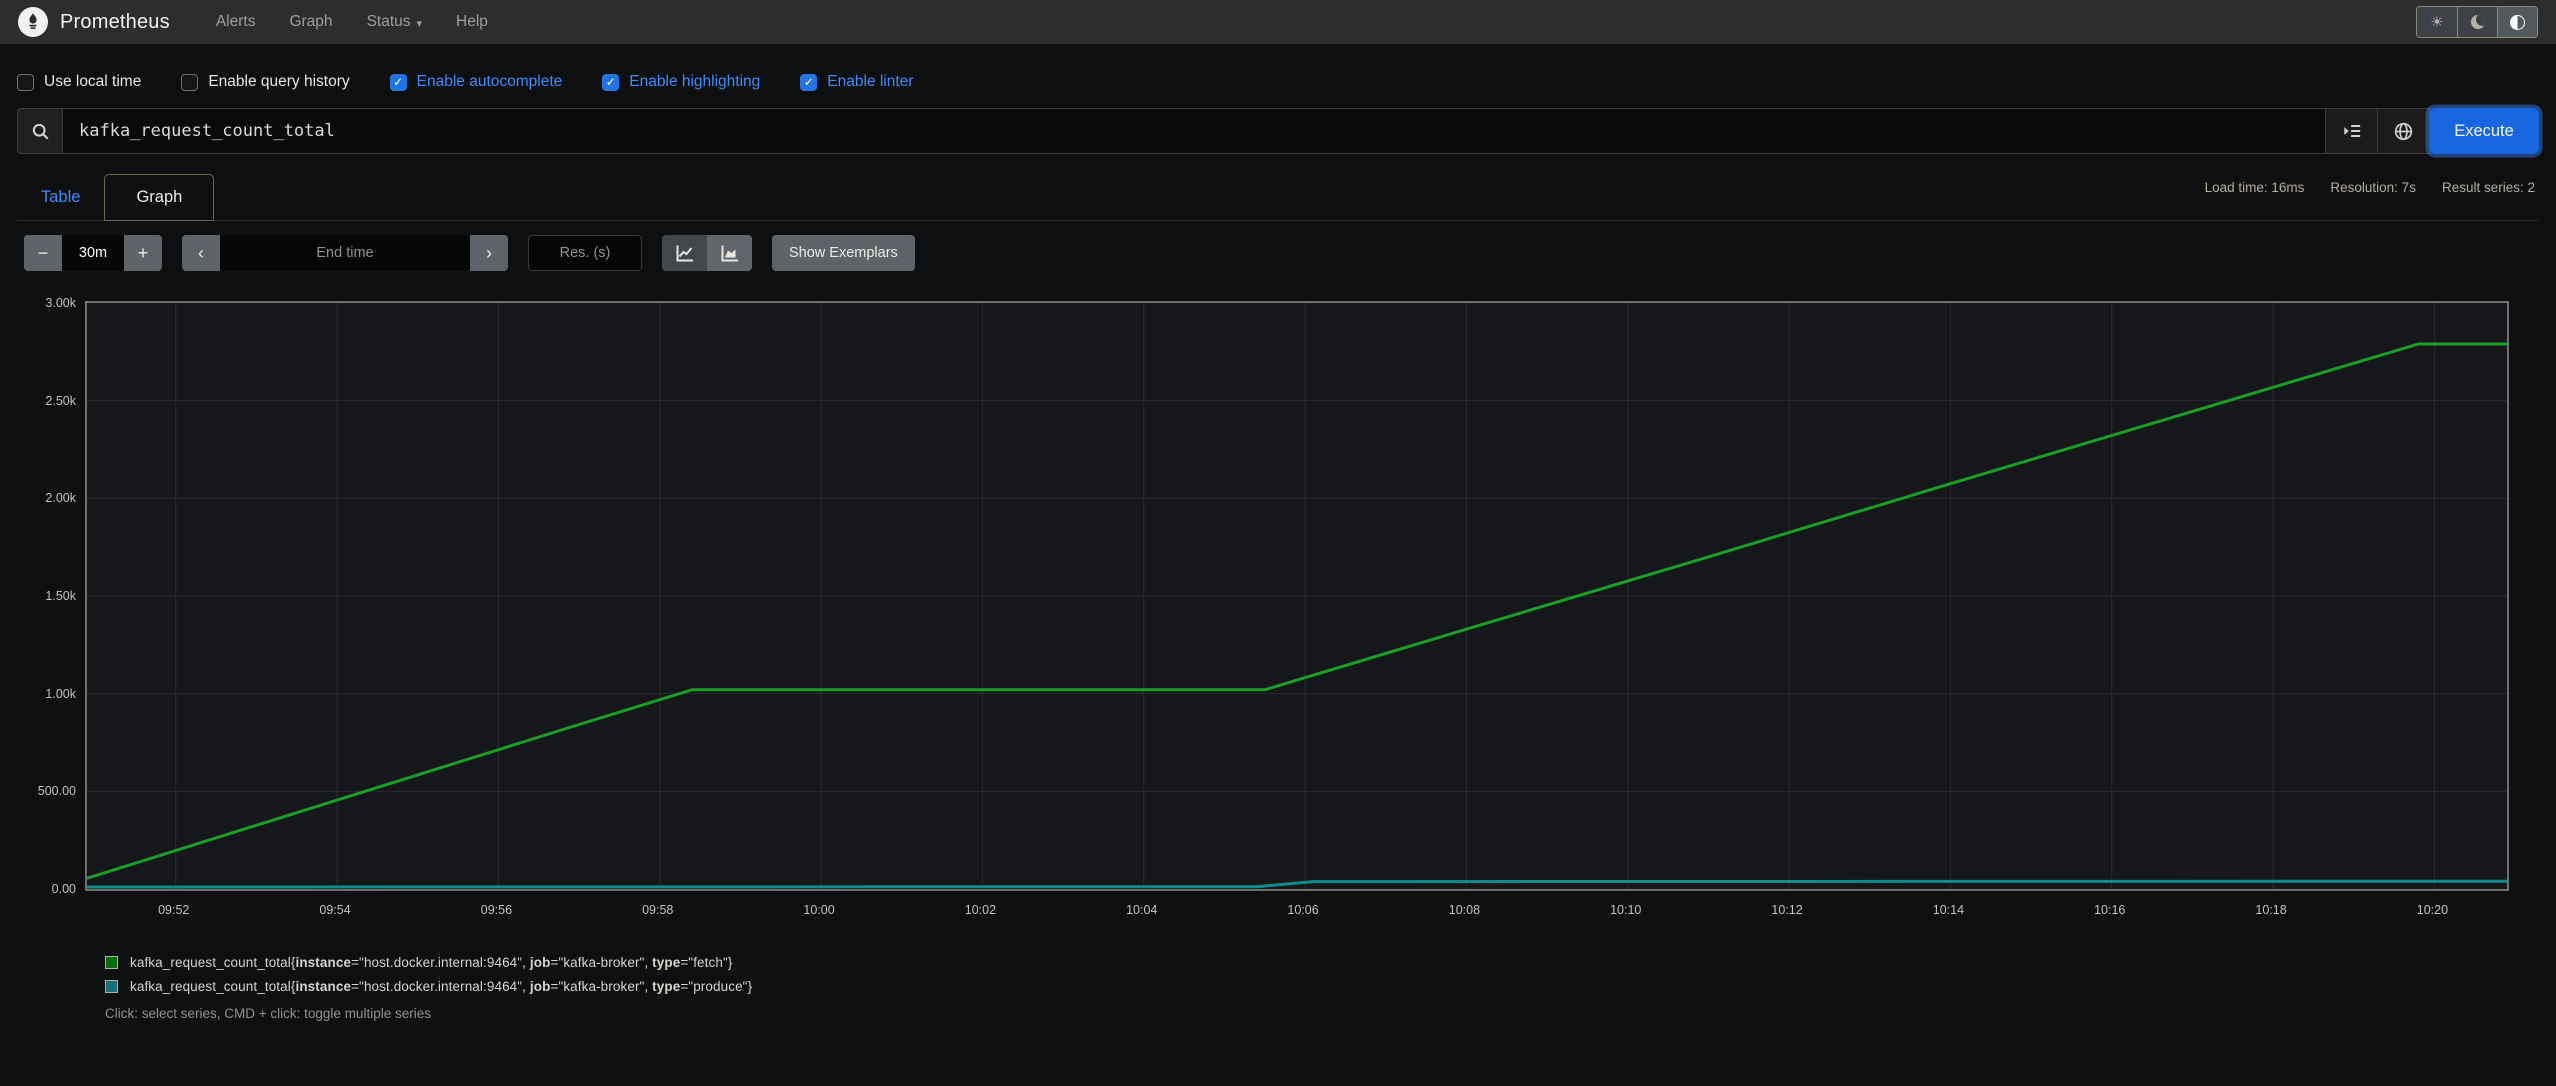 This screenshot has height=1086, width=2556. I want to click on auto-theme-button, so click(2517, 22).